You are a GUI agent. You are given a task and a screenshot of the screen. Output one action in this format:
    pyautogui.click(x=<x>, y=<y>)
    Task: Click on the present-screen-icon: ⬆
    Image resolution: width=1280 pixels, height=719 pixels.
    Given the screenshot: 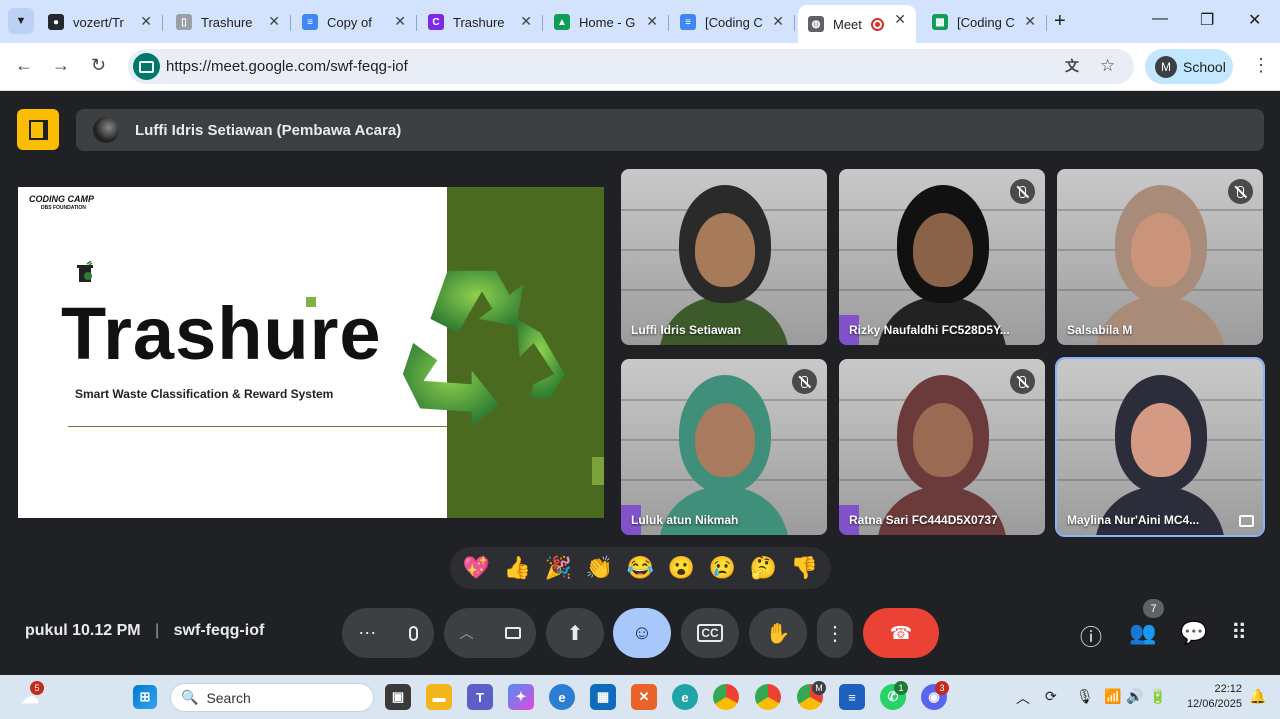 What is the action you would take?
    pyautogui.click(x=575, y=633)
    